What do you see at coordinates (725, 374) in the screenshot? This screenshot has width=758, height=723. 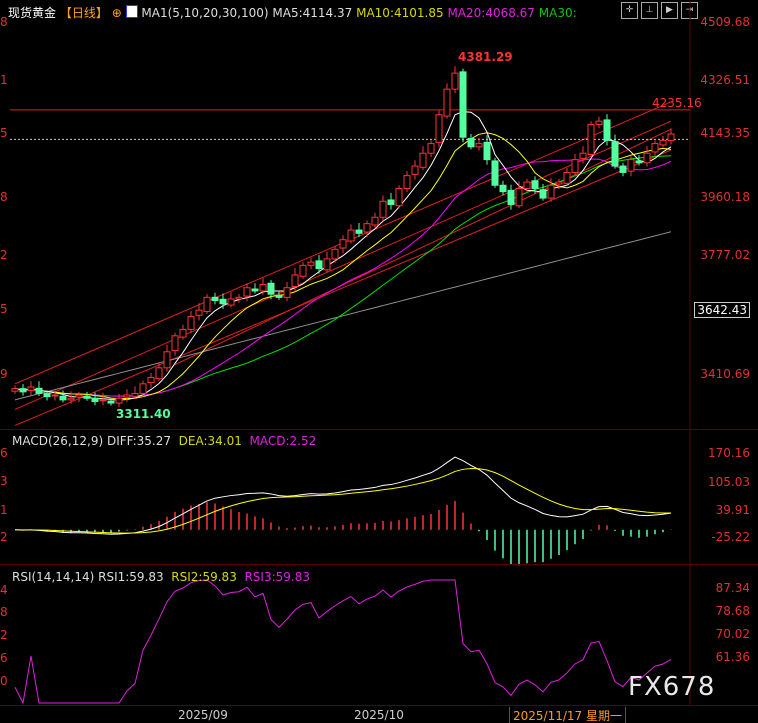 I see `price-tick: 3410.69` at bounding box center [725, 374].